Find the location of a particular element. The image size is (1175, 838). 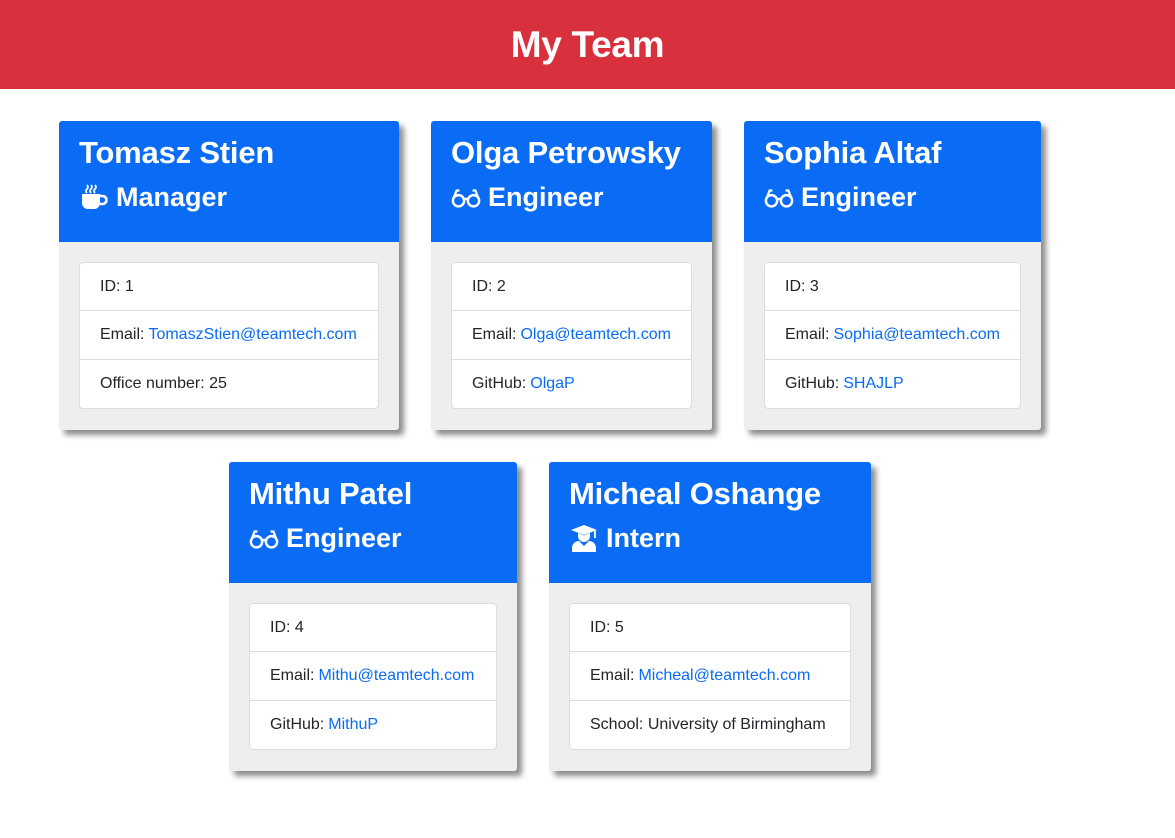

detail-github: GitHub: SHAJLP is located at coordinates (892, 383).